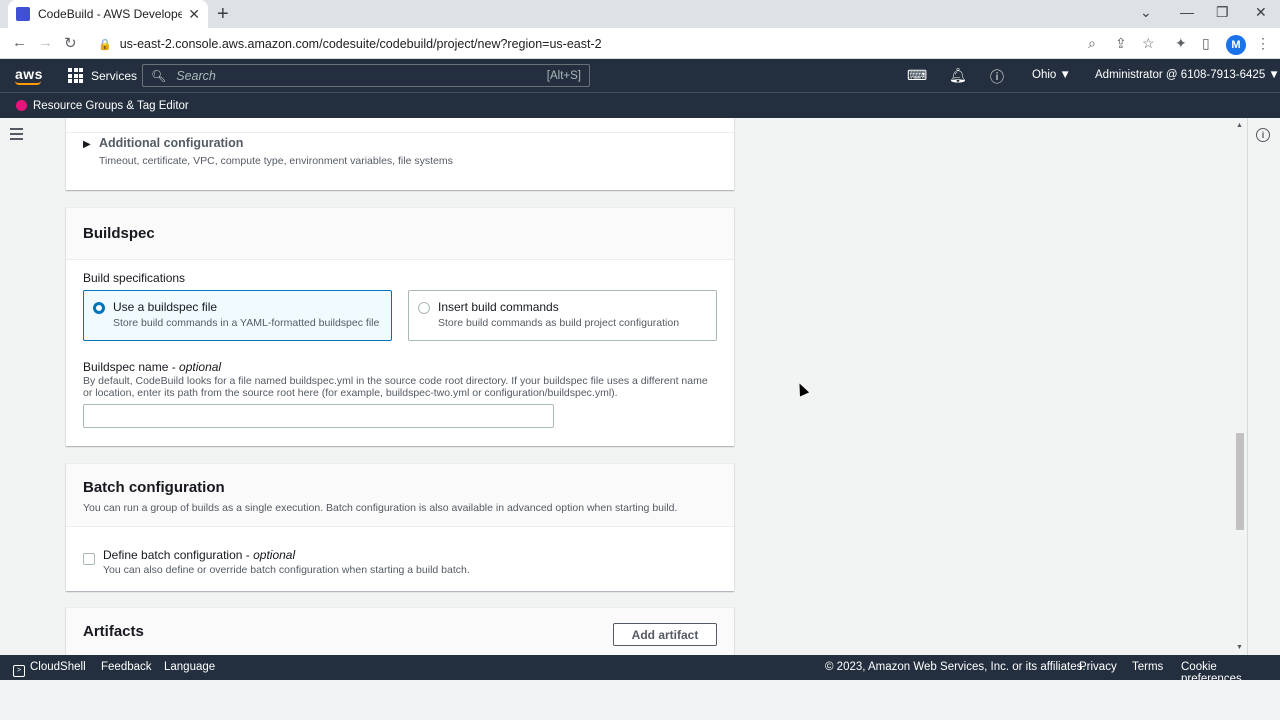  I want to click on restore-icon: ❐, so click(1222, 12).